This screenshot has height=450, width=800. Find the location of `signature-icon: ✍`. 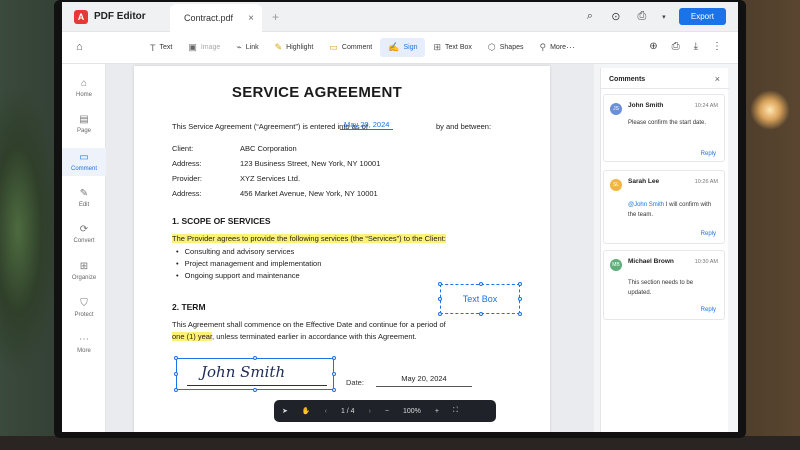

signature-icon: ✍ is located at coordinates (394, 47).